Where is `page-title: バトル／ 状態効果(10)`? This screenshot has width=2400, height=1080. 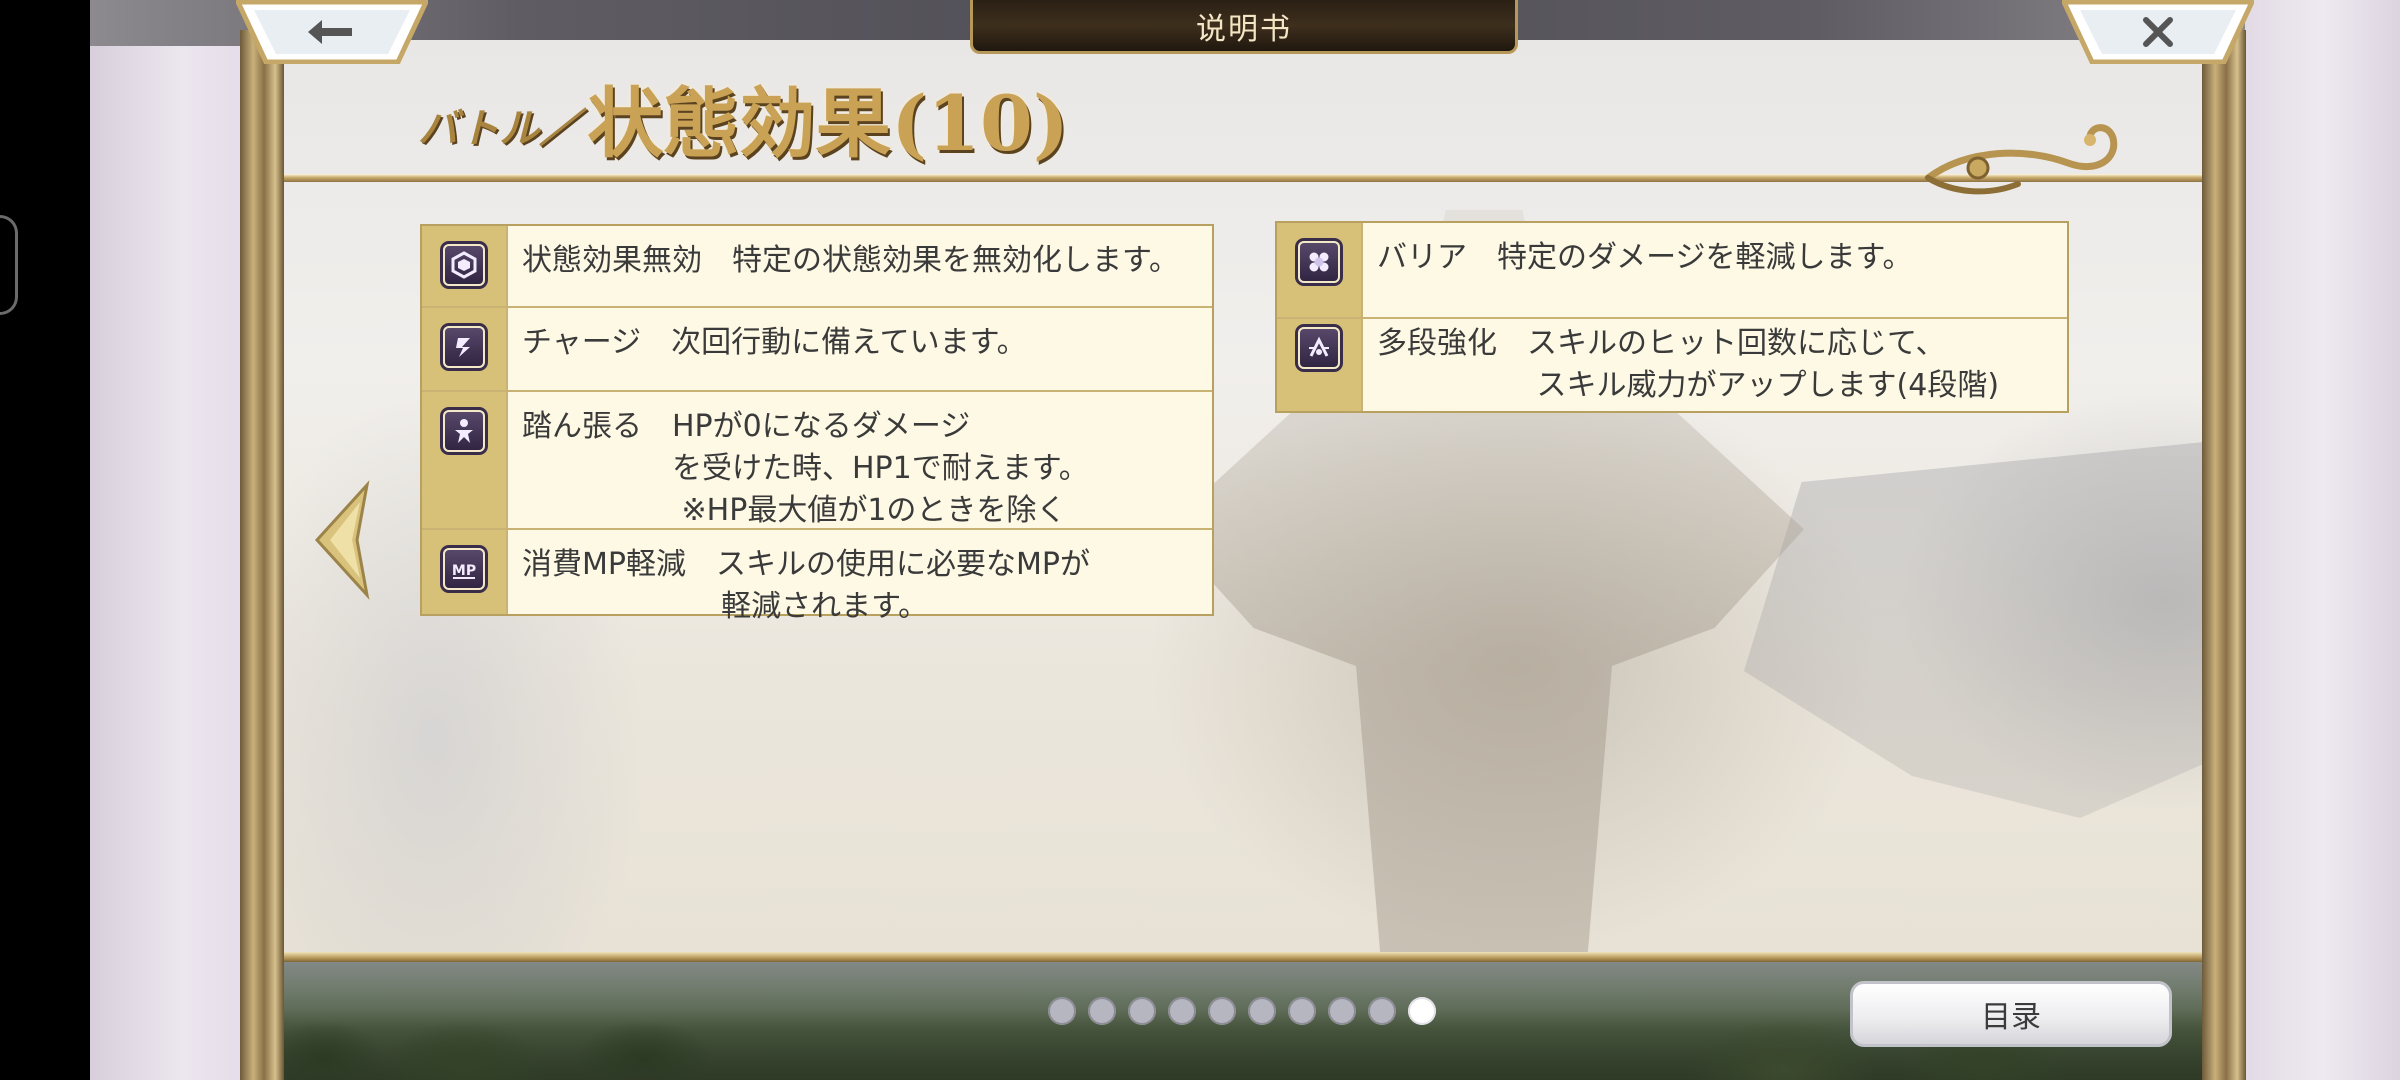
page-title: バトル／ 状態効果(10) is located at coordinates (743, 112).